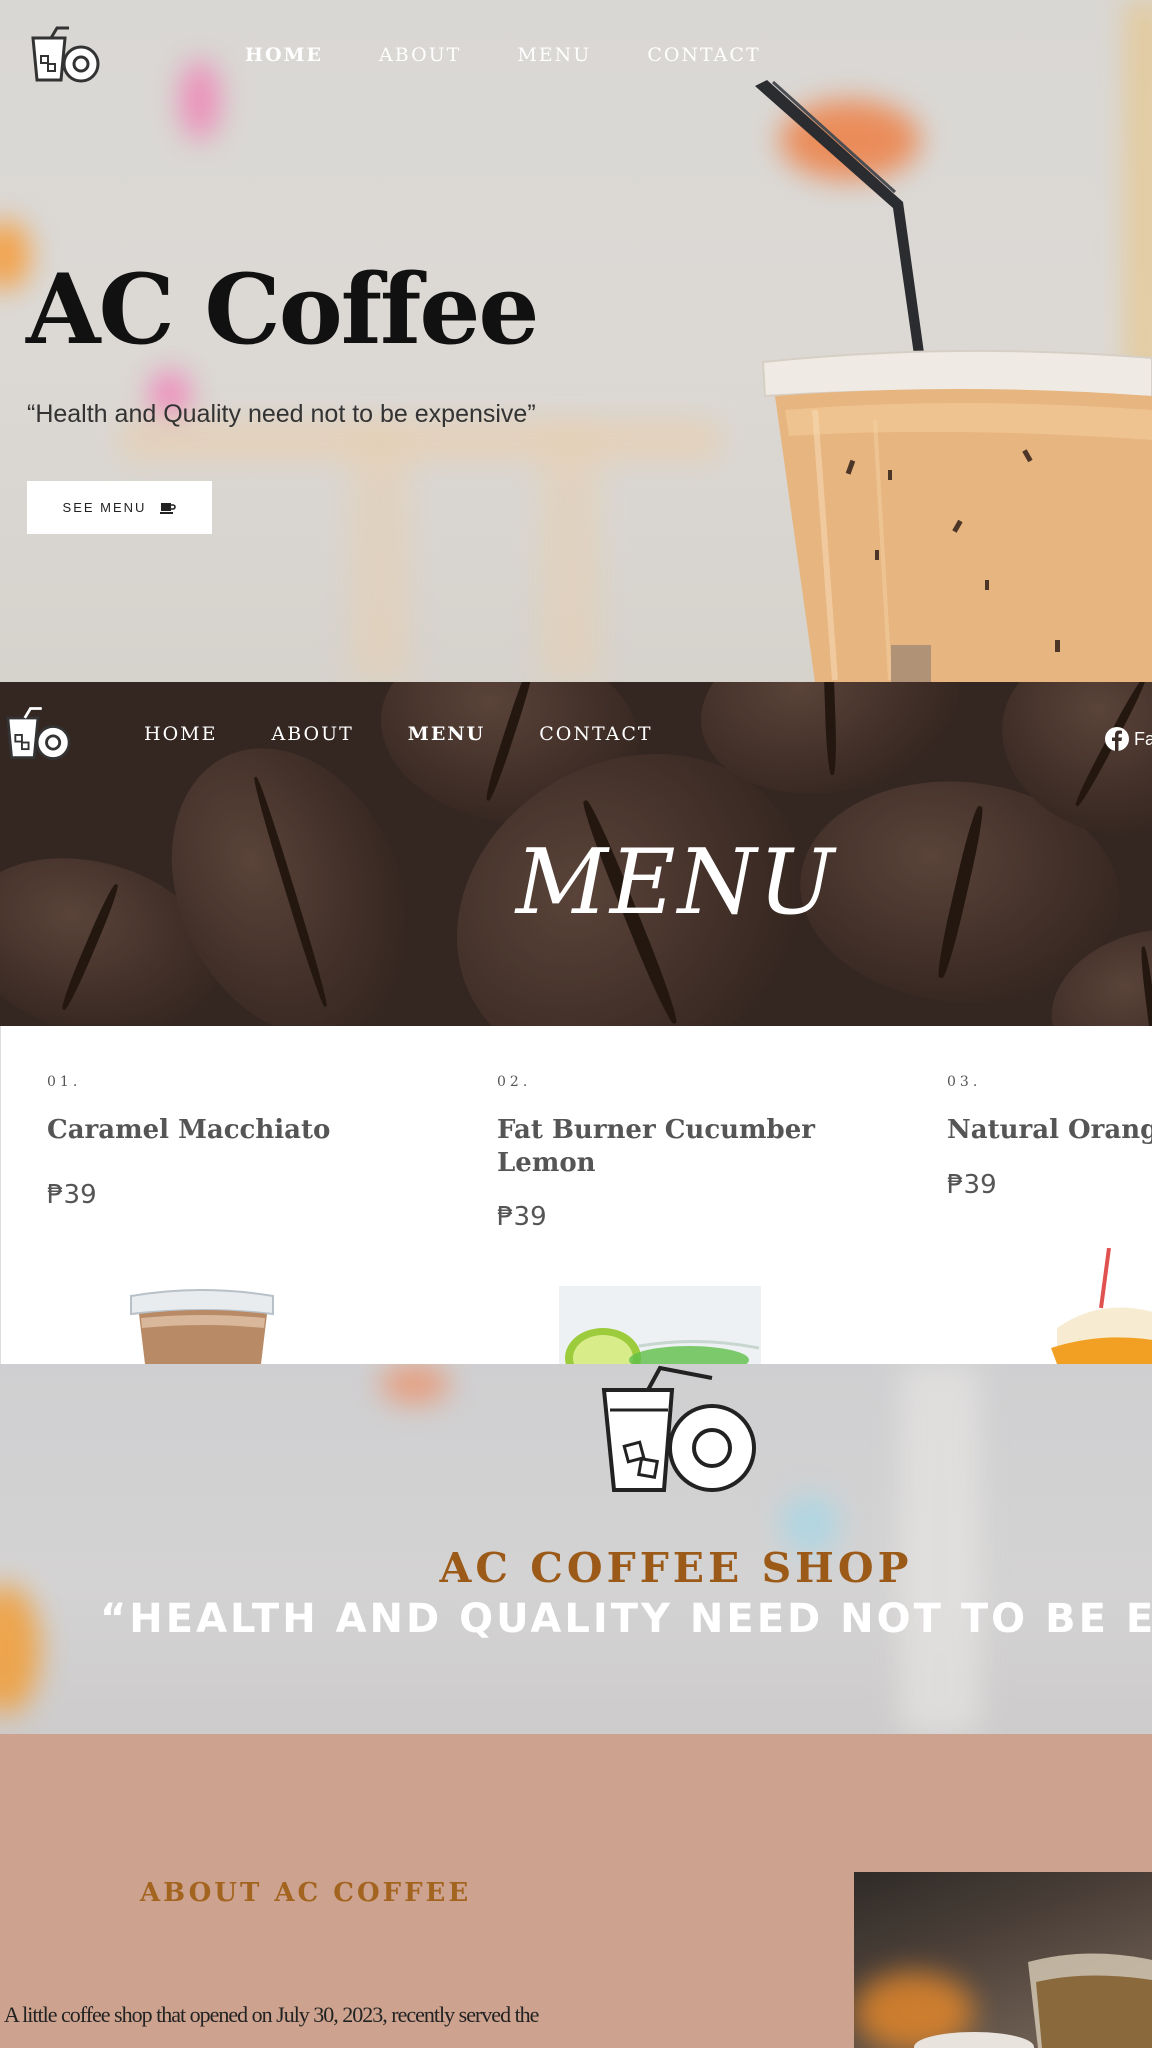 The height and width of the screenshot is (2048, 1152). I want to click on menu-item-name: Caramel Macchiato, so click(189, 1130).